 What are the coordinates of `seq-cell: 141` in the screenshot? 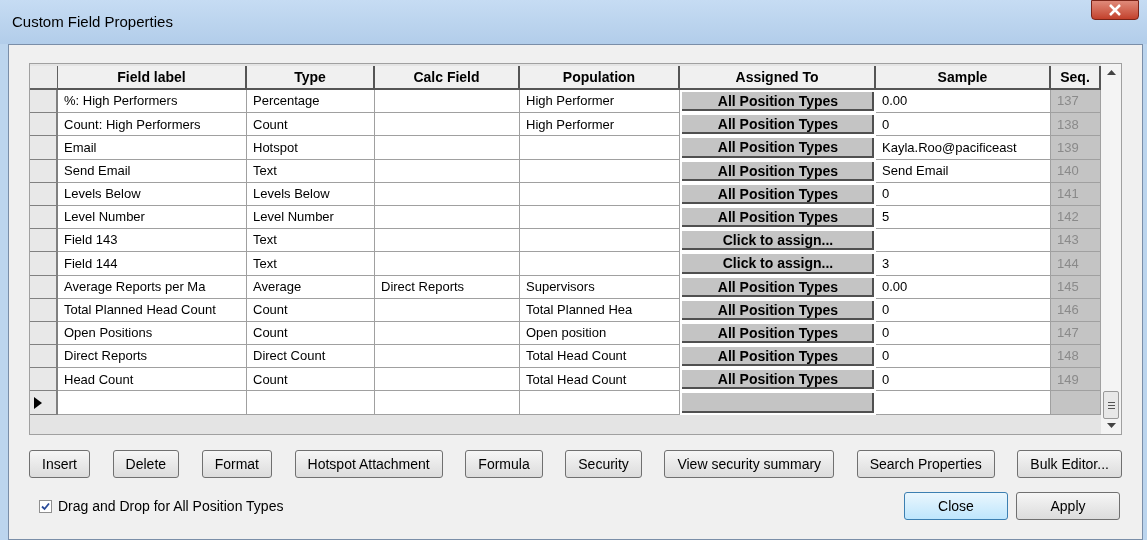 It's located at (1076, 194).